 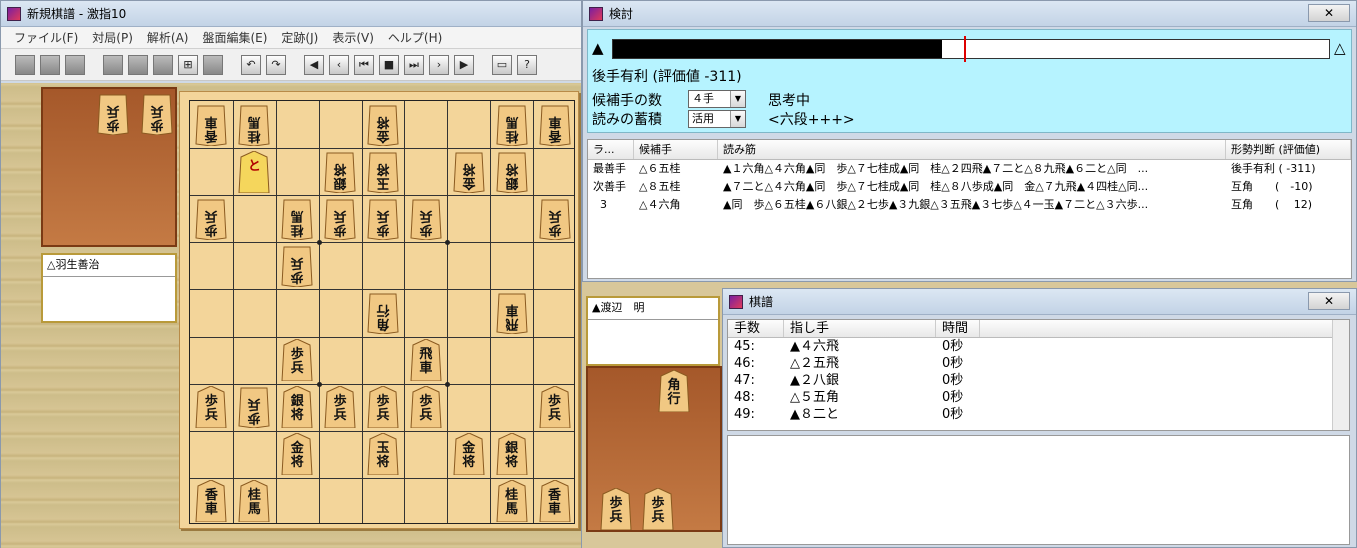 What do you see at coordinates (234, 37) in the screenshot?
I see `menu-board-edit: 盤面編集(E)` at bounding box center [234, 37].